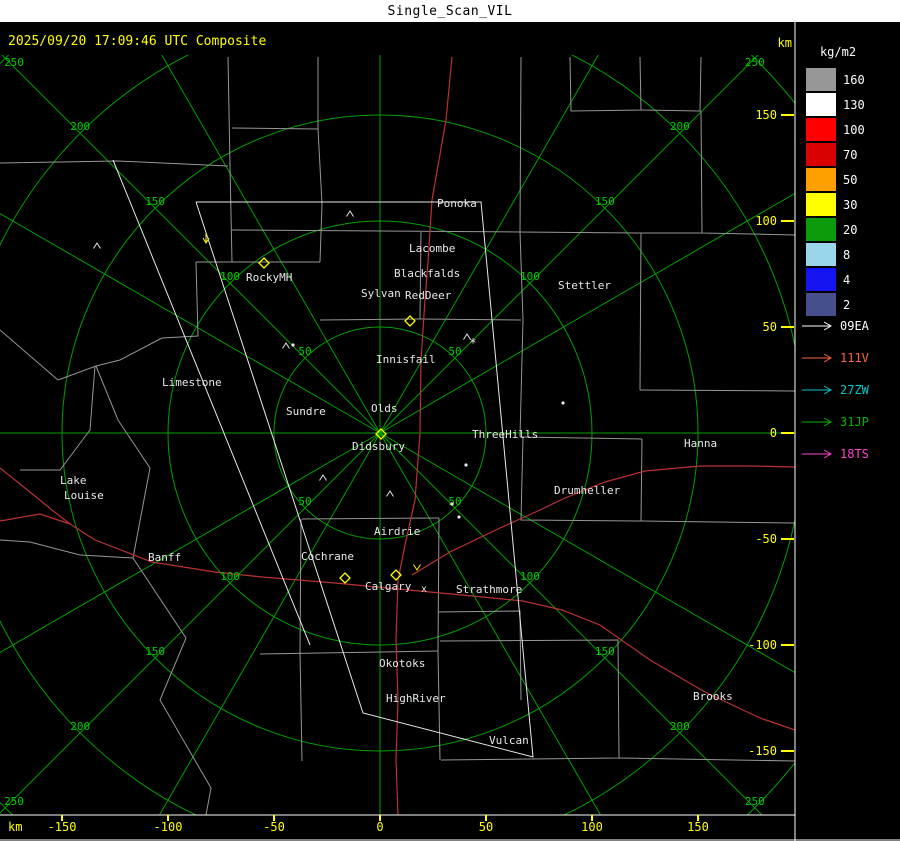 The image size is (900, 841). Describe the element at coordinates (84, 495) in the screenshot. I see `place-label: Louise` at that location.